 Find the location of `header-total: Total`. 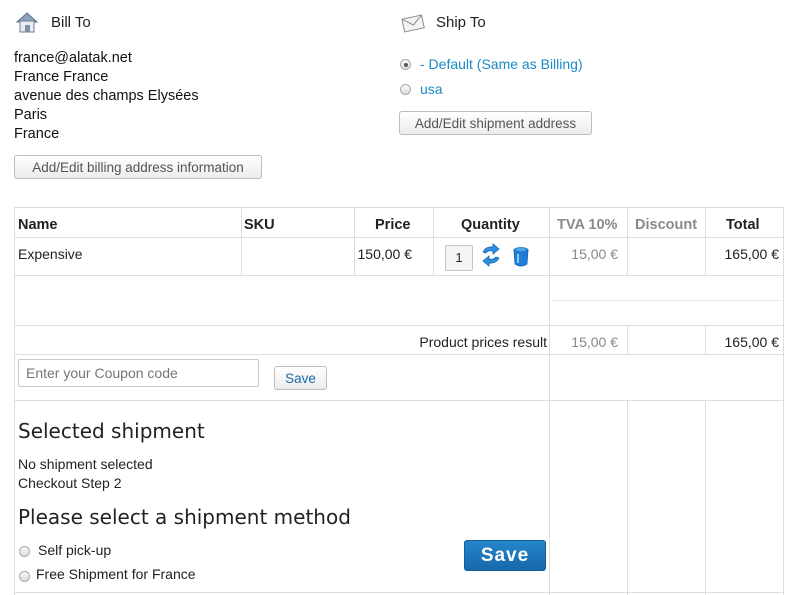

header-total: Total is located at coordinates (743, 225).